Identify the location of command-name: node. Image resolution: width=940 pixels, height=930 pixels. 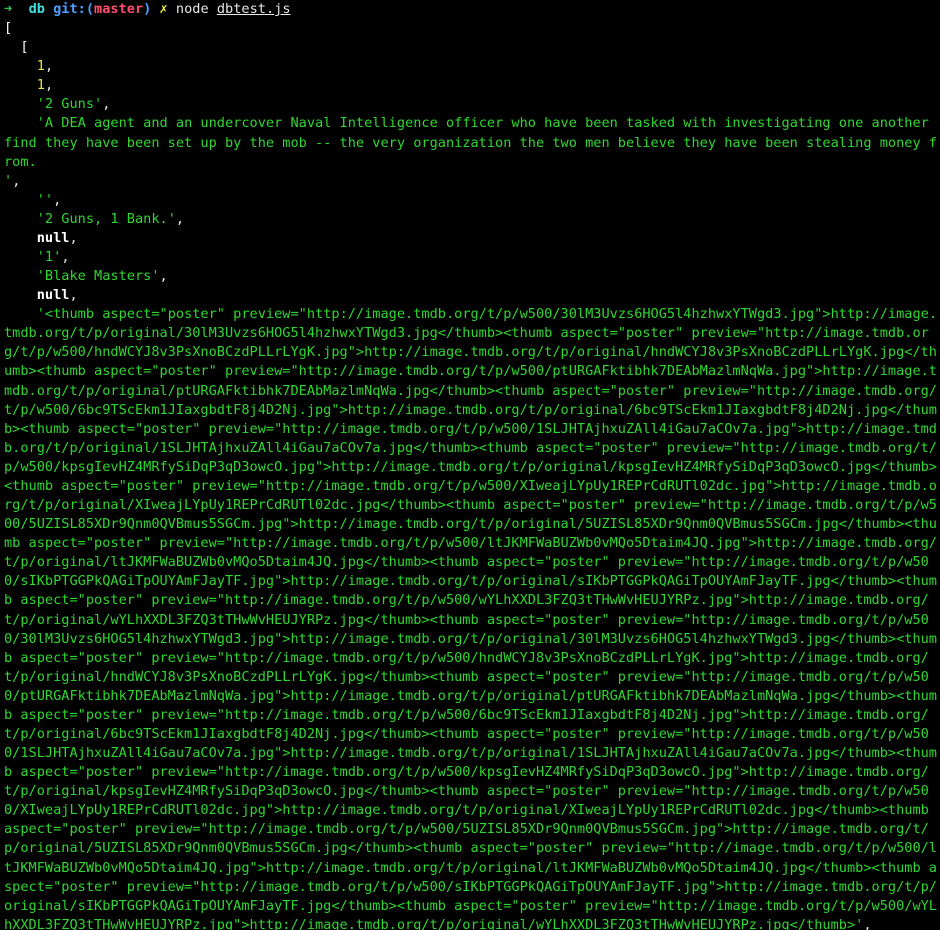
(192, 9).